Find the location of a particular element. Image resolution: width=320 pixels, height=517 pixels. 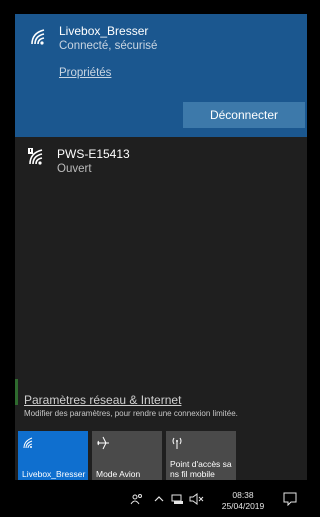

notification-icon is located at coordinates (290, 499).